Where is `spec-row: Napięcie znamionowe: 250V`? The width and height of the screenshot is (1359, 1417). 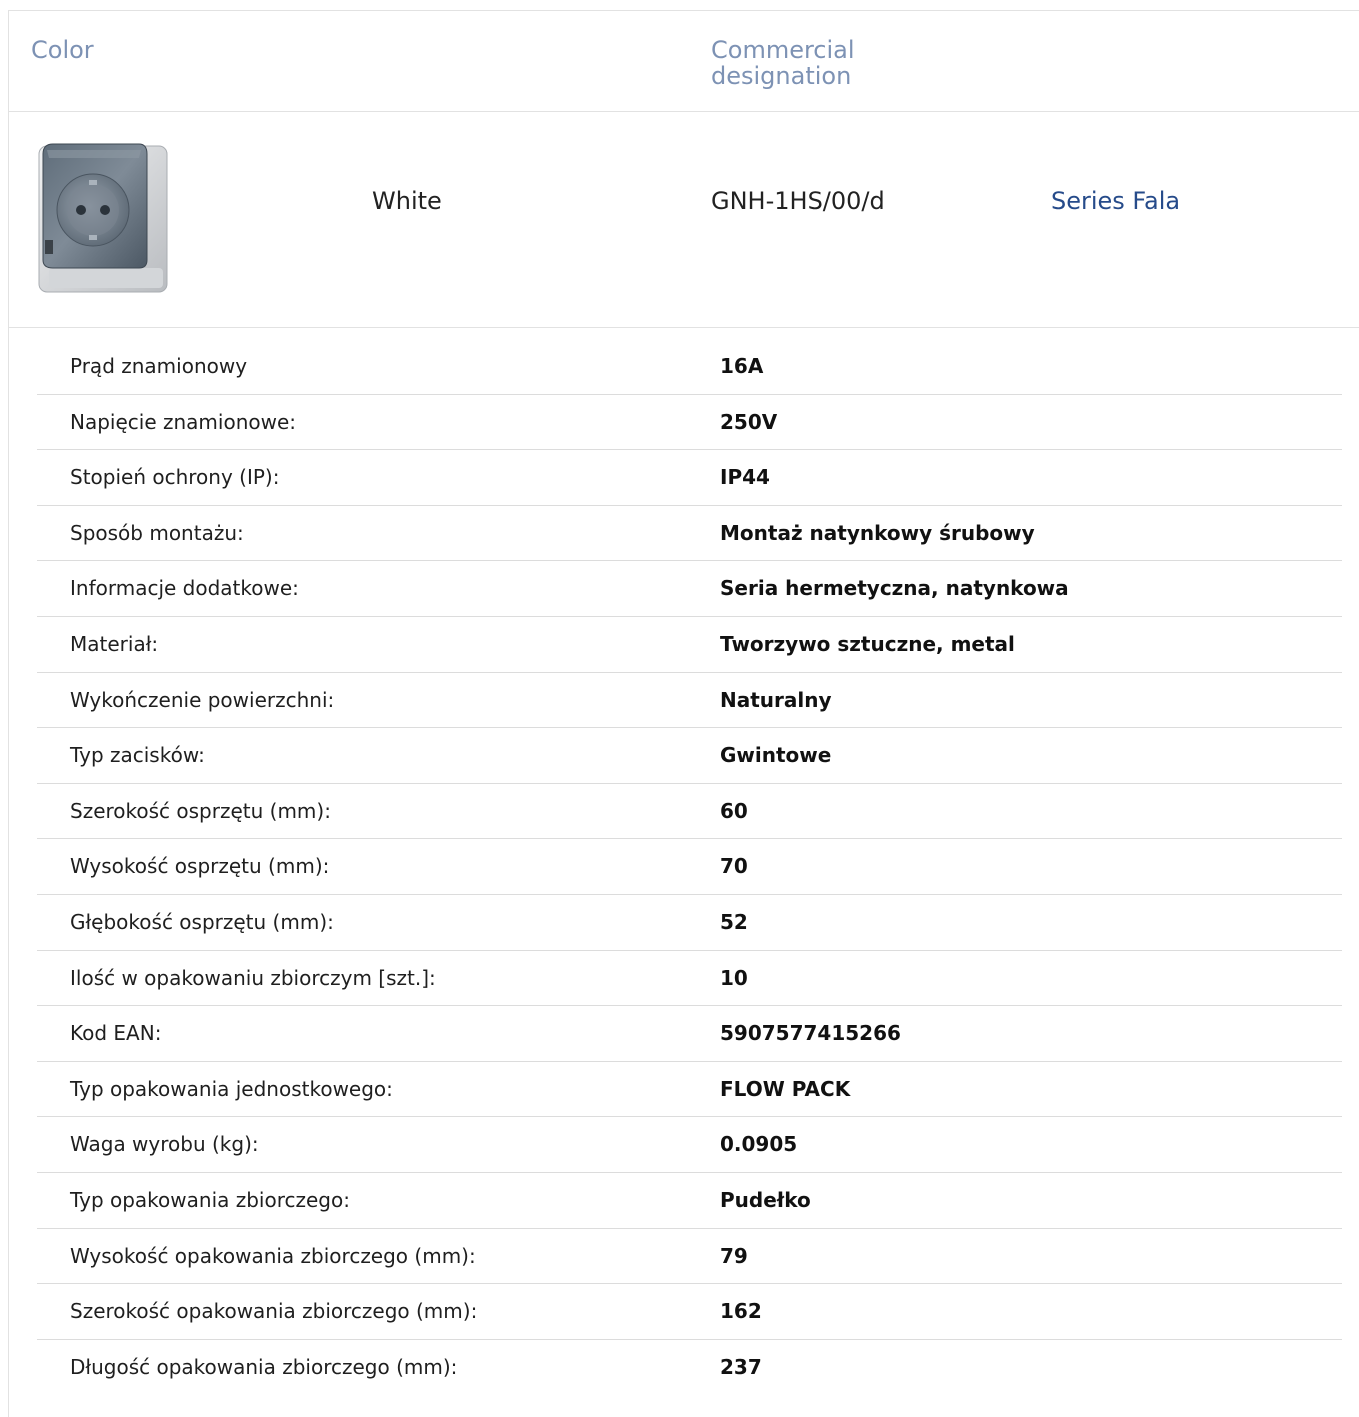
spec-row: Napięcie znamionowe: 250V is located at coordinates (689, 423).